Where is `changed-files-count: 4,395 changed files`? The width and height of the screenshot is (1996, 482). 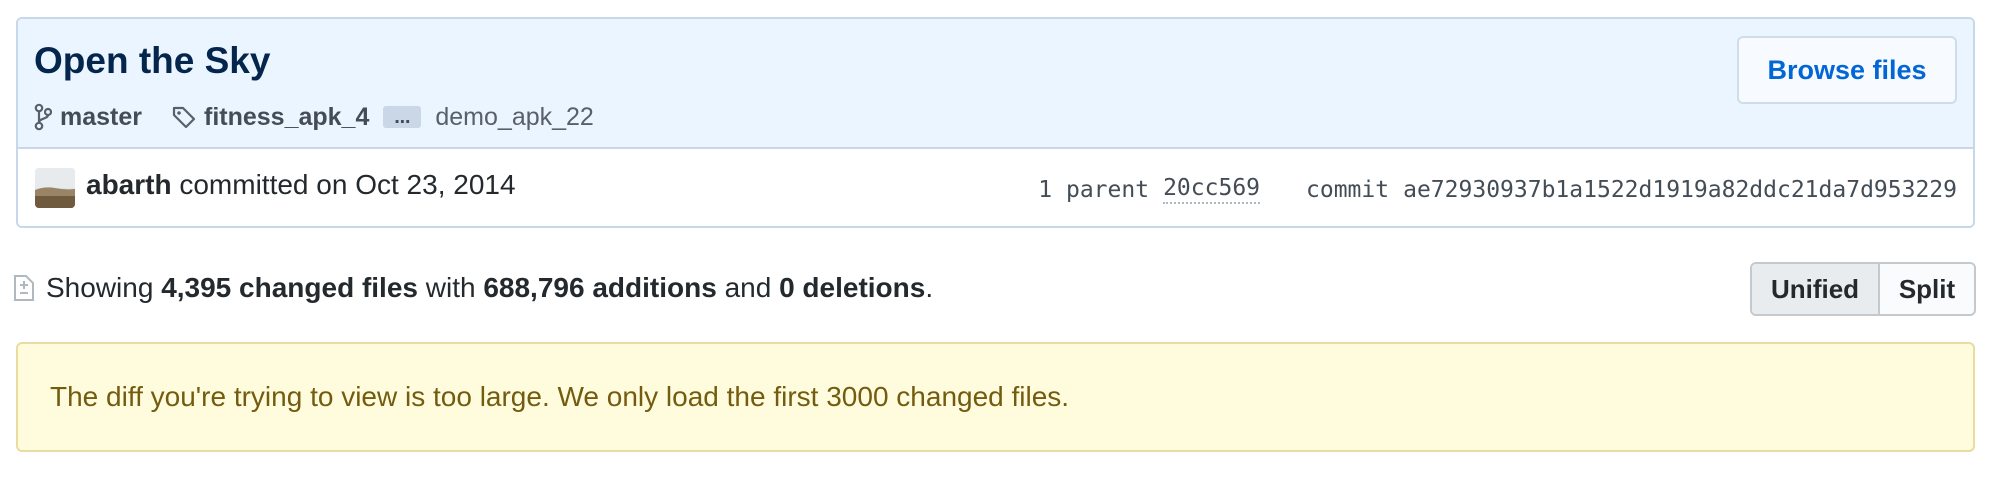
changed-files-count: 4,395 changed files is located at coordinates (289, 288).